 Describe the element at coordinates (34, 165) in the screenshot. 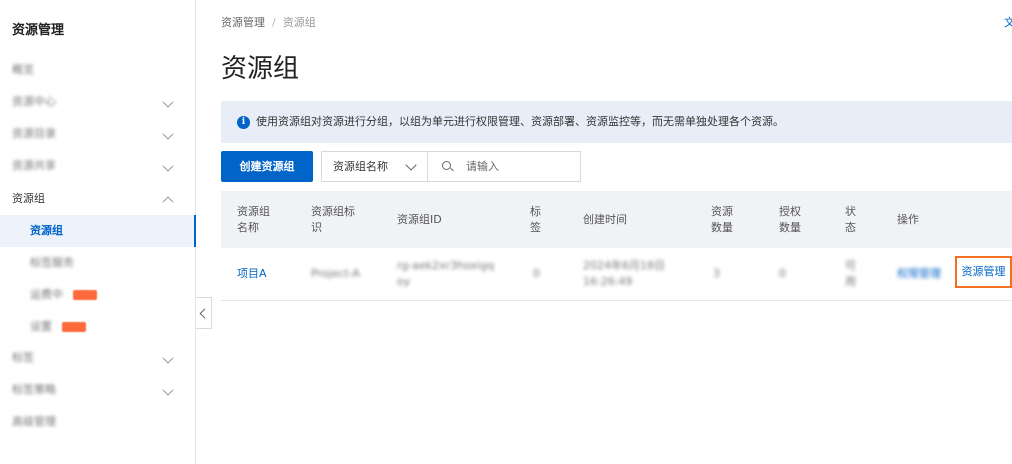

I see `sidebar-item-label: 资源共享` at that location.